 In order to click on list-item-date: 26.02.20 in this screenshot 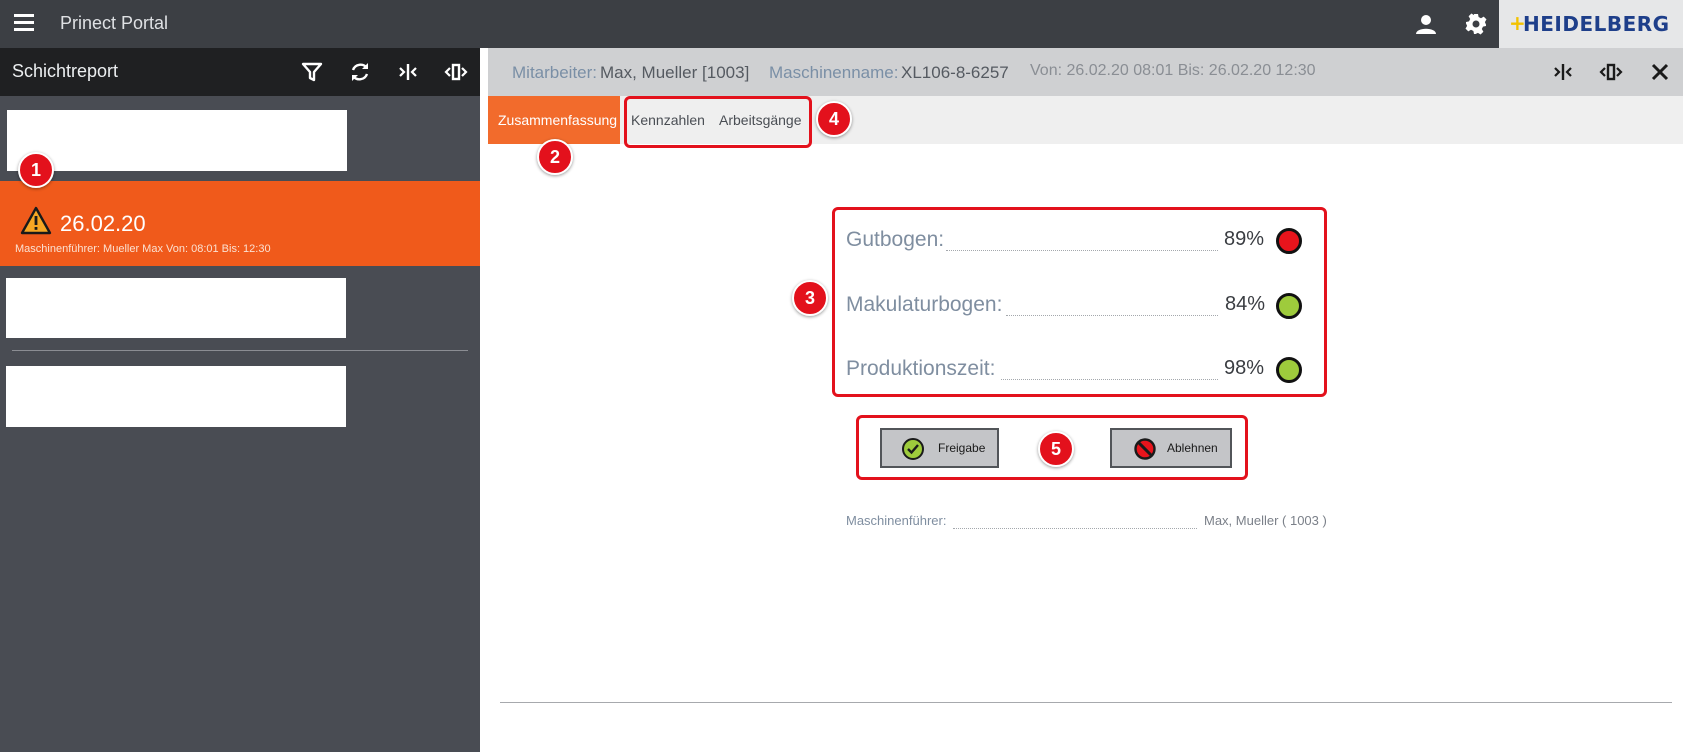, I will do `click(103, 223)`.